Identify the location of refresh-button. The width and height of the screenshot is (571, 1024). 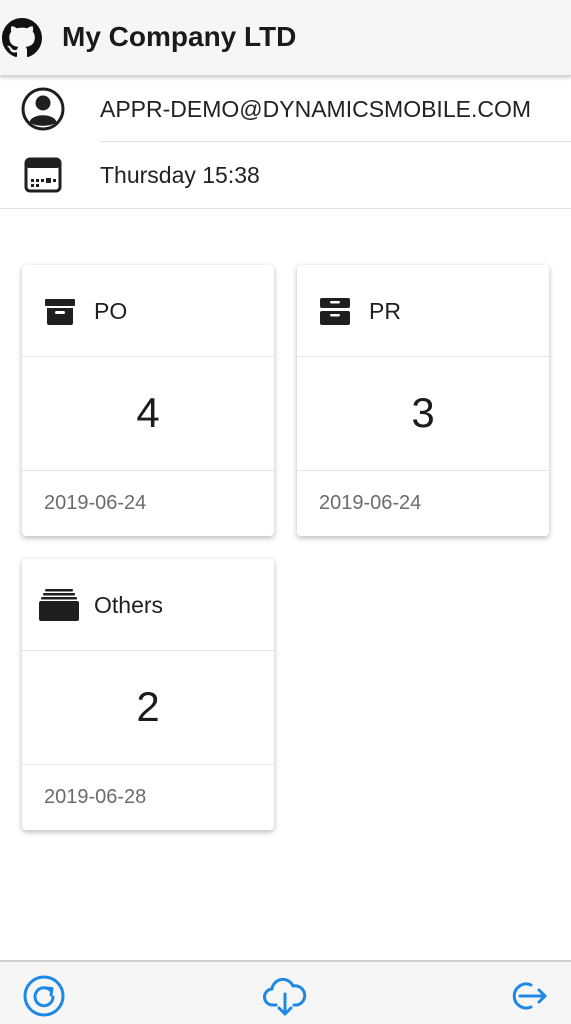
(44, 996).